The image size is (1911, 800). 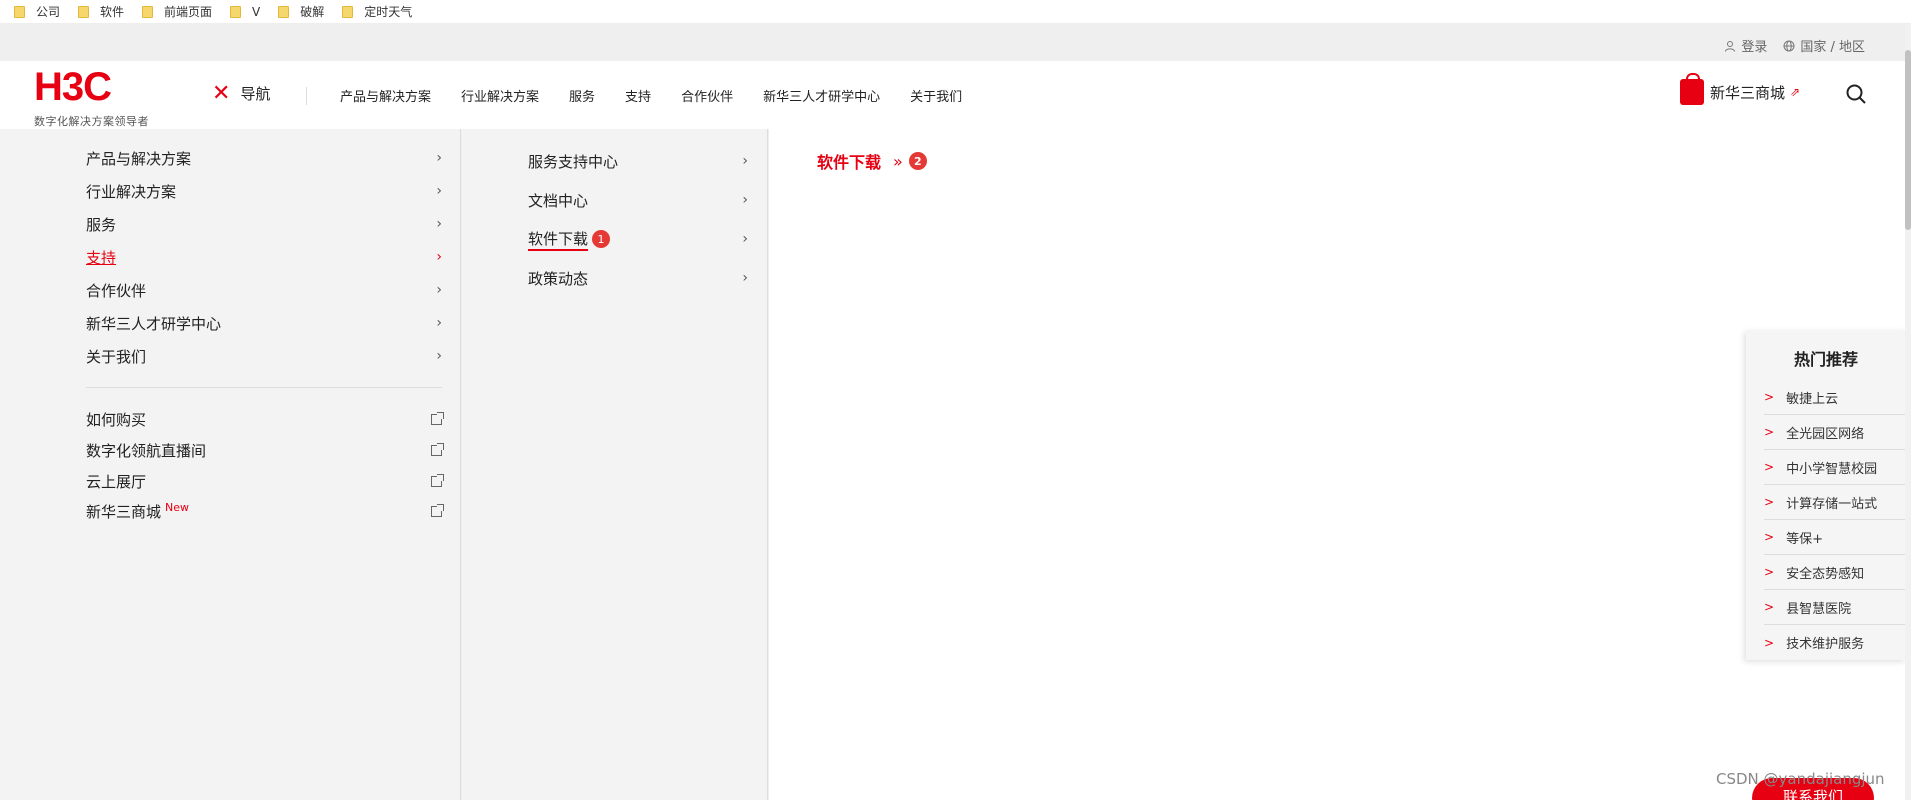 I want to click on menu-item-label: 服务, so click(x=101, y=224).